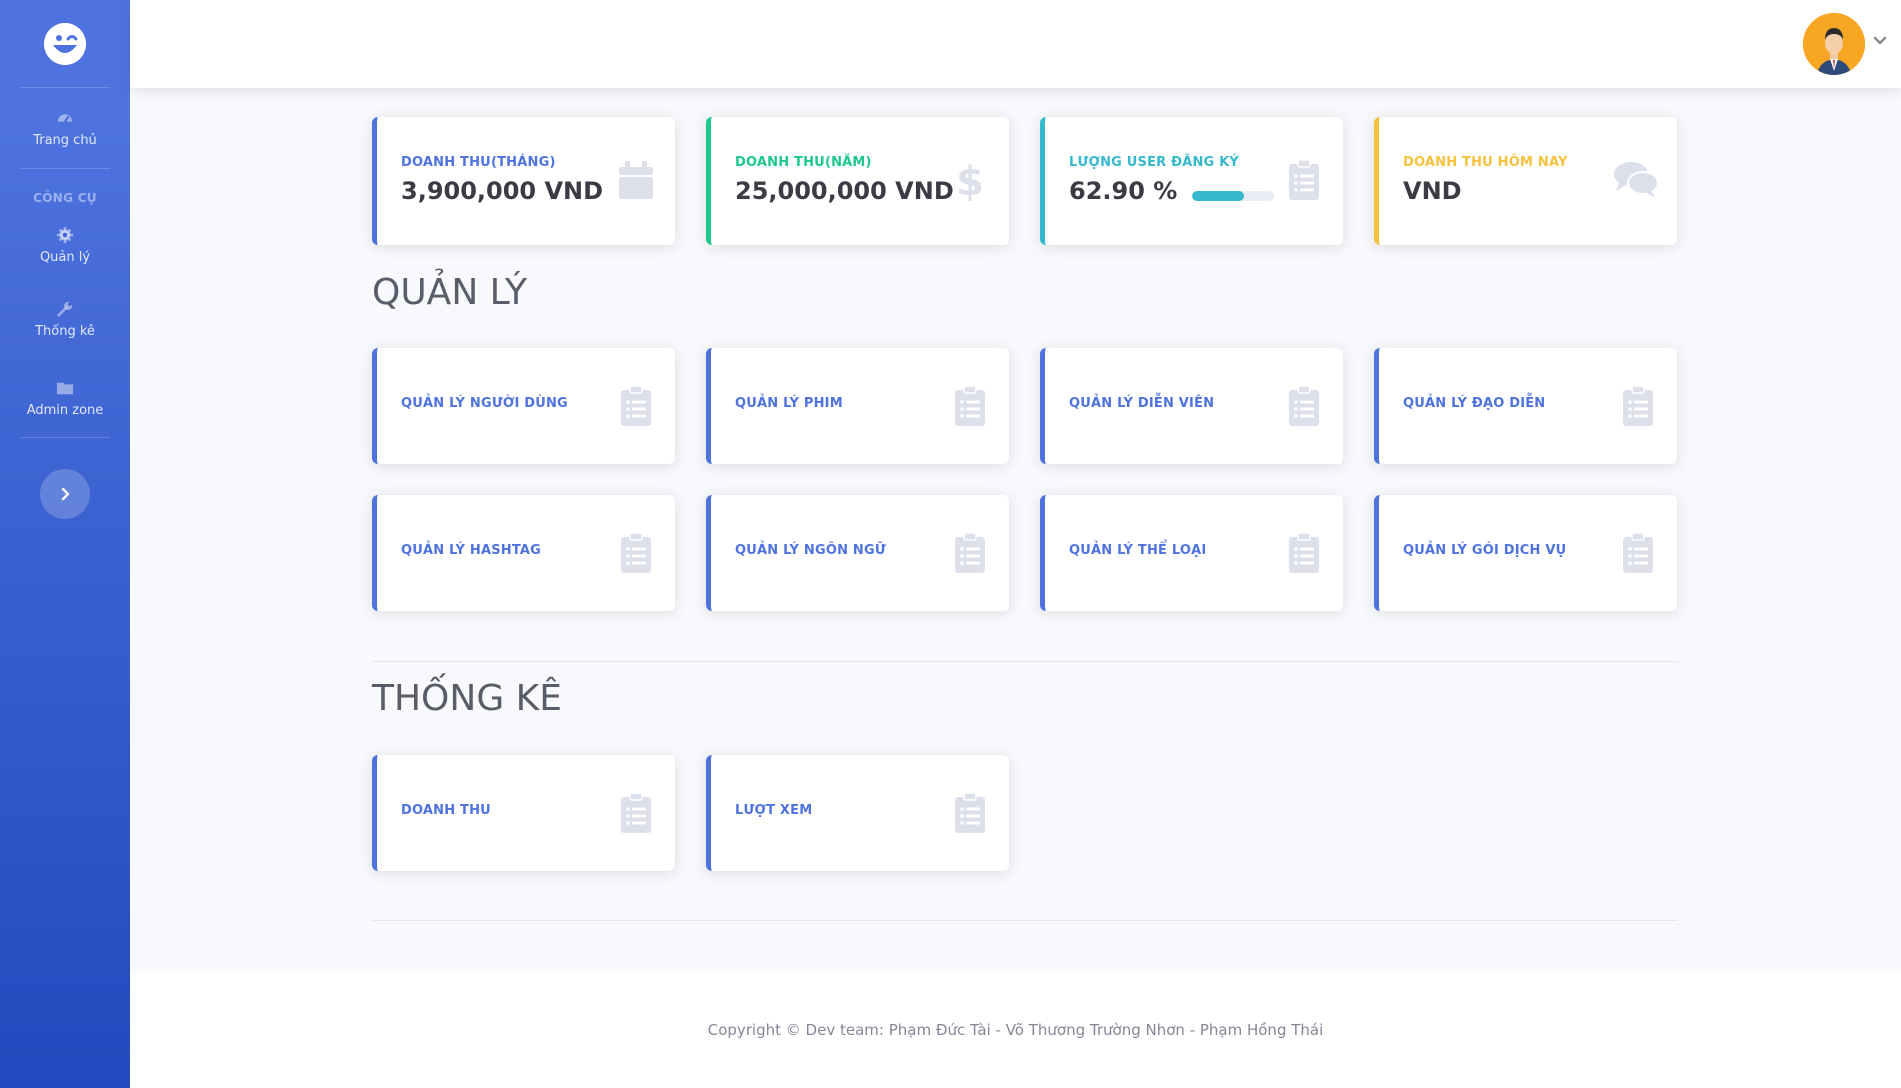 This screenshot has height=1088, width=1901. I want to click on stat-value: 3,900,000 VND, so click(502, 191).